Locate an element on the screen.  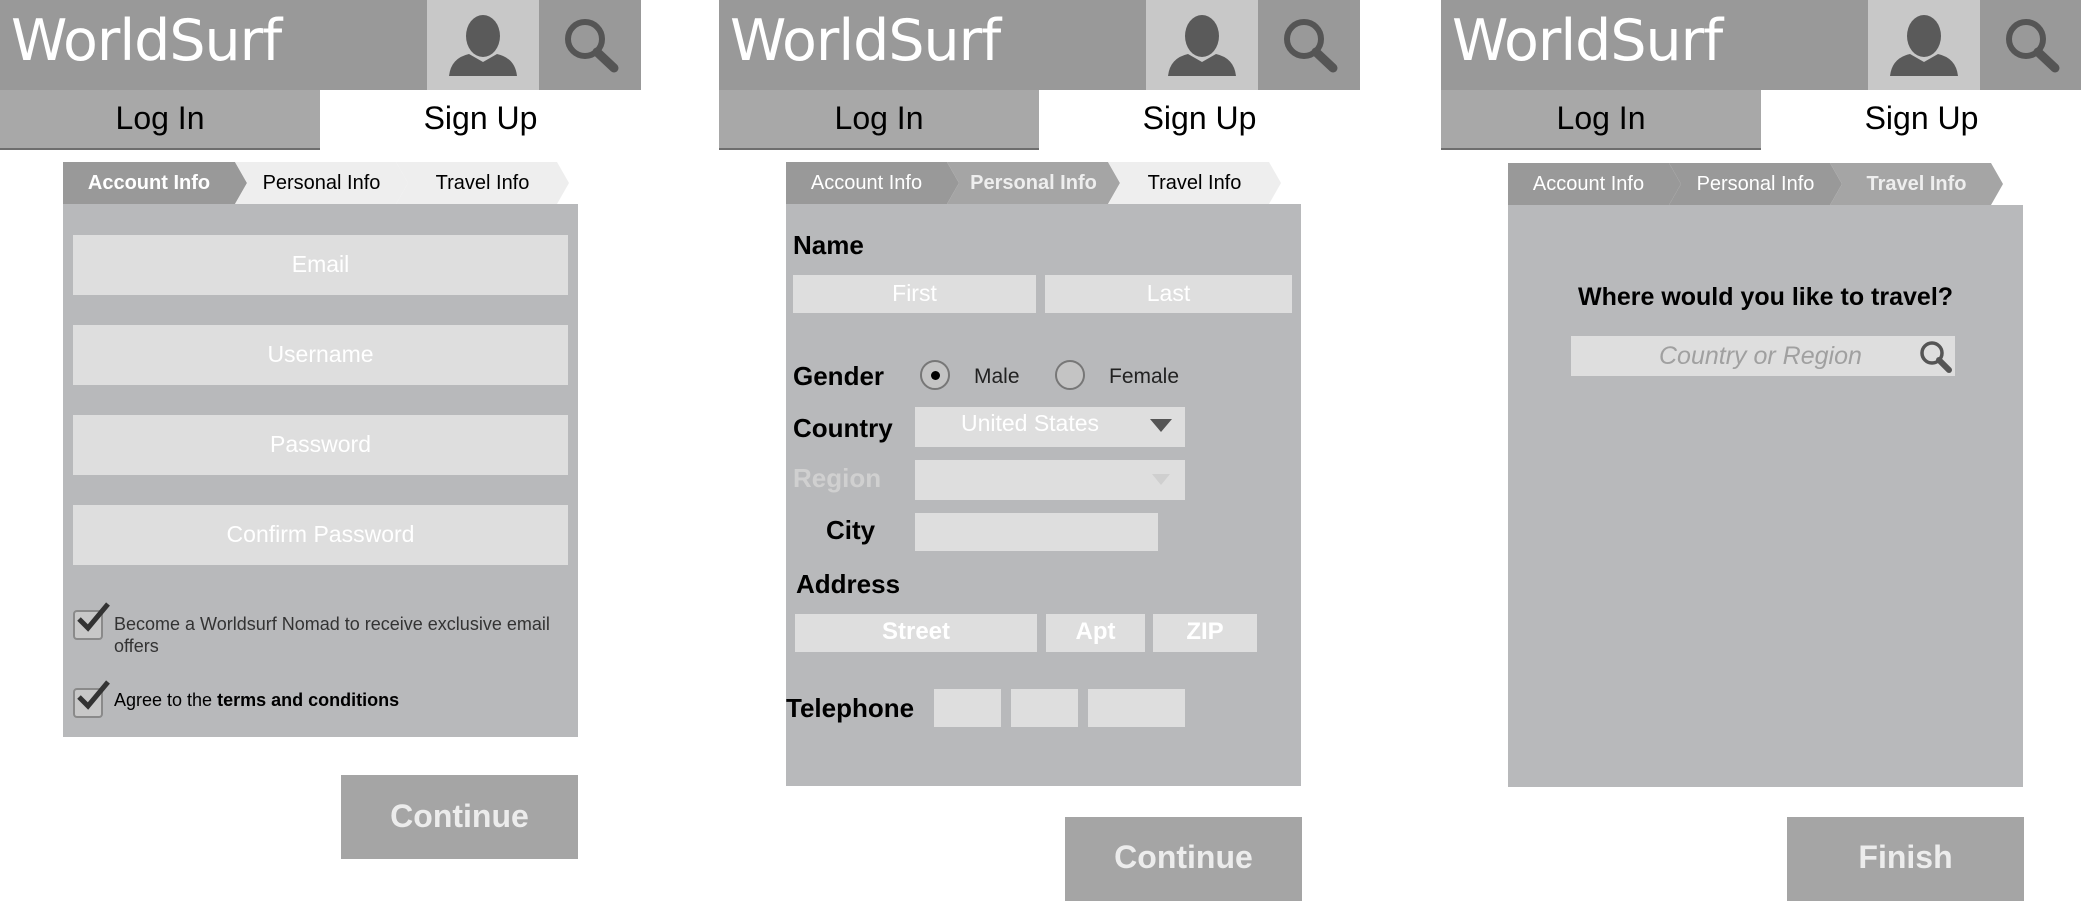
gender-label: Gender is located at coordinates (839, 376).